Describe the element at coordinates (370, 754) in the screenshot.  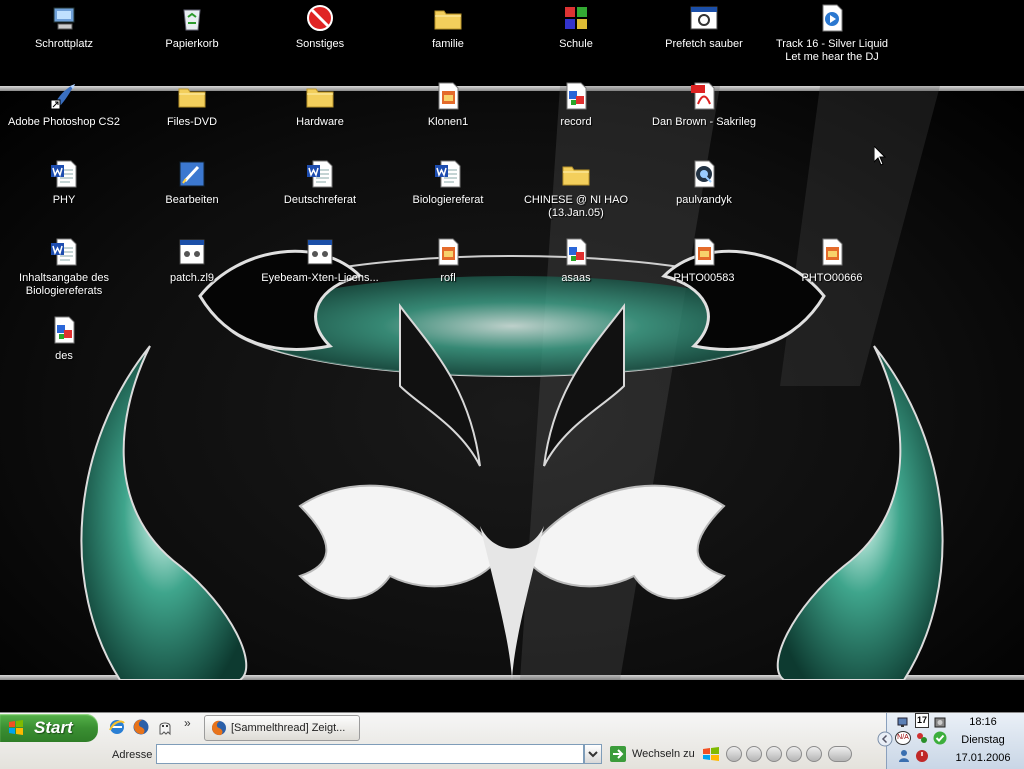
I see `address-input` at that location.